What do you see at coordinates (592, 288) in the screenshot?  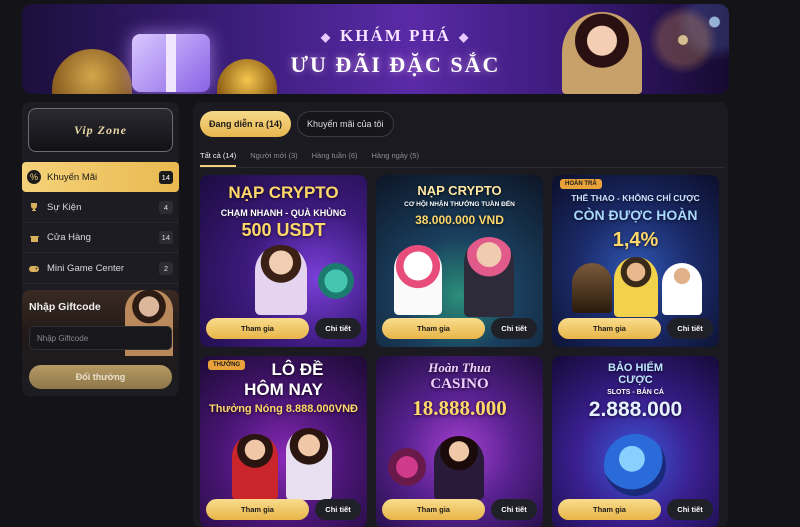 I see `jockey-image` at bounding box center [592, 288].